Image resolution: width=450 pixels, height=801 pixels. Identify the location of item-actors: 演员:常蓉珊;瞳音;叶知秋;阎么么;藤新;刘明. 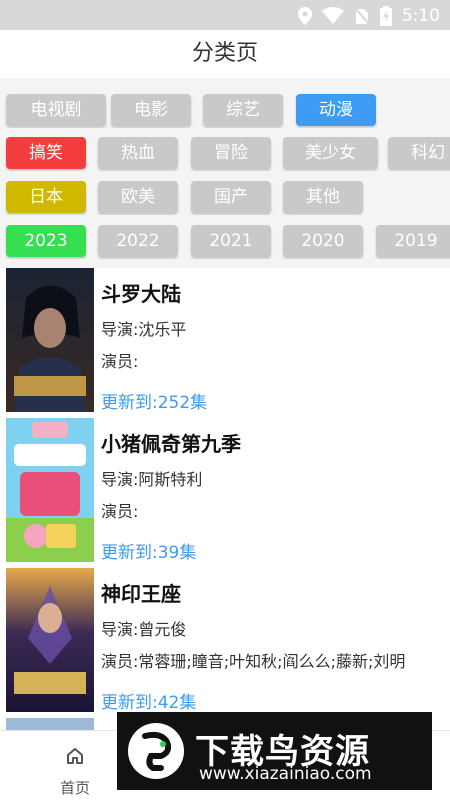
(253, 661).